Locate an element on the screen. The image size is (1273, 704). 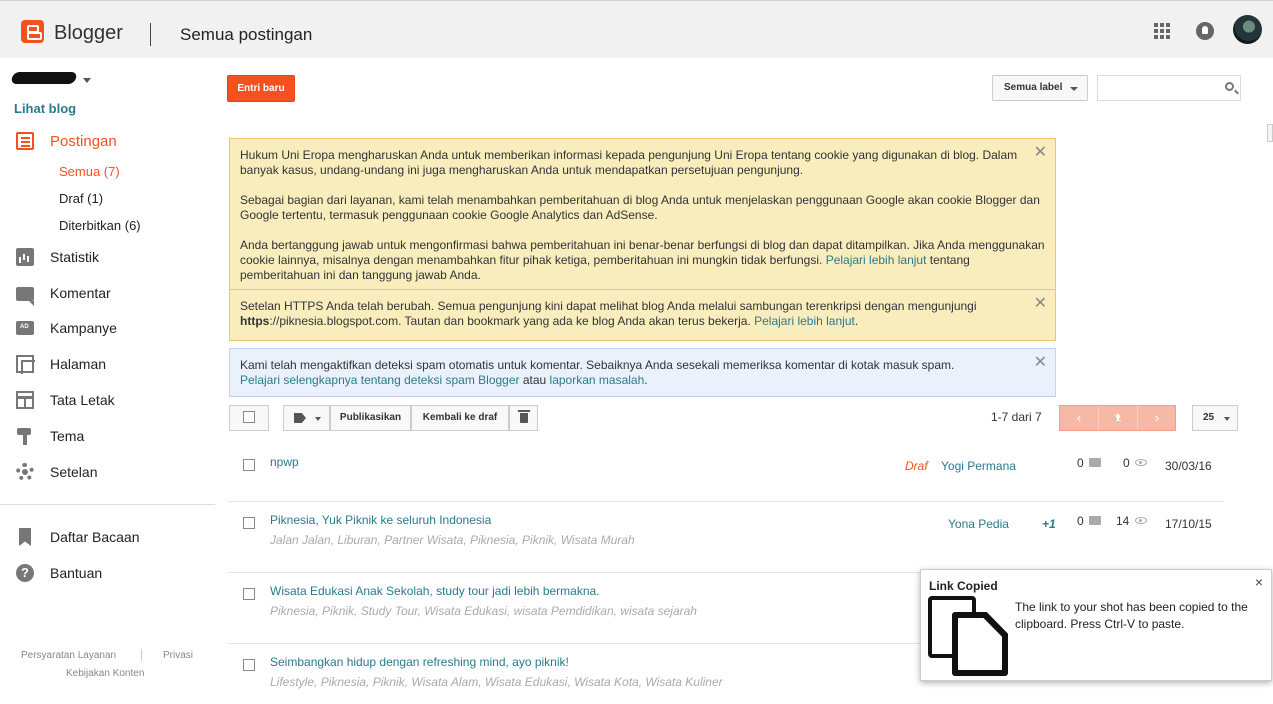
blog-switcher-caret-icon is located at coordinates (87, 80).